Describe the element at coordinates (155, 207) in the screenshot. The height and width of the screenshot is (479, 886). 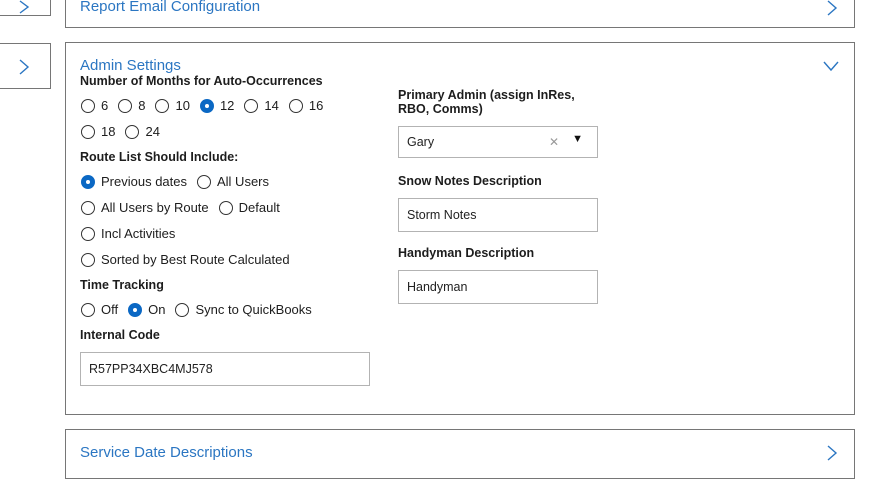
I see `radio-label: All Users by Route` at that location.